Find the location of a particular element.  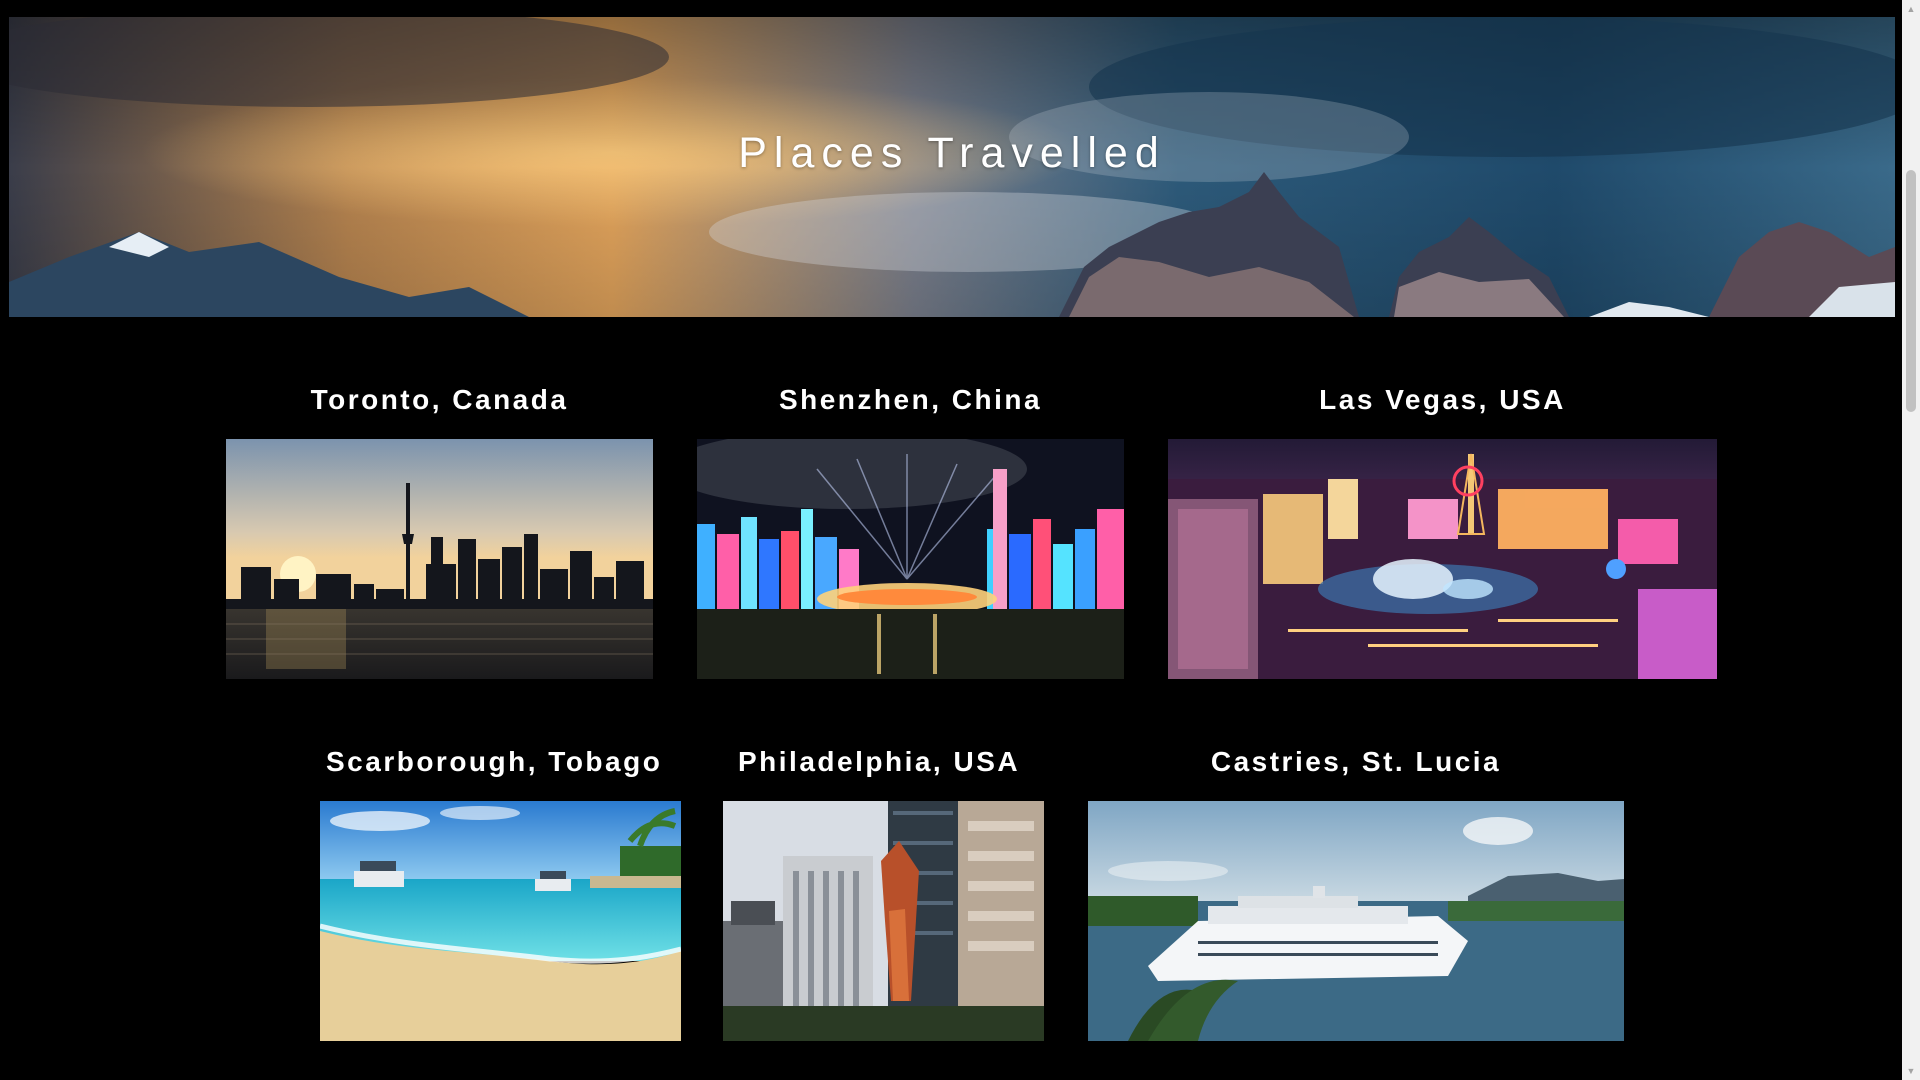

scrollbar-thumb is located at coordinates (1911, 291).